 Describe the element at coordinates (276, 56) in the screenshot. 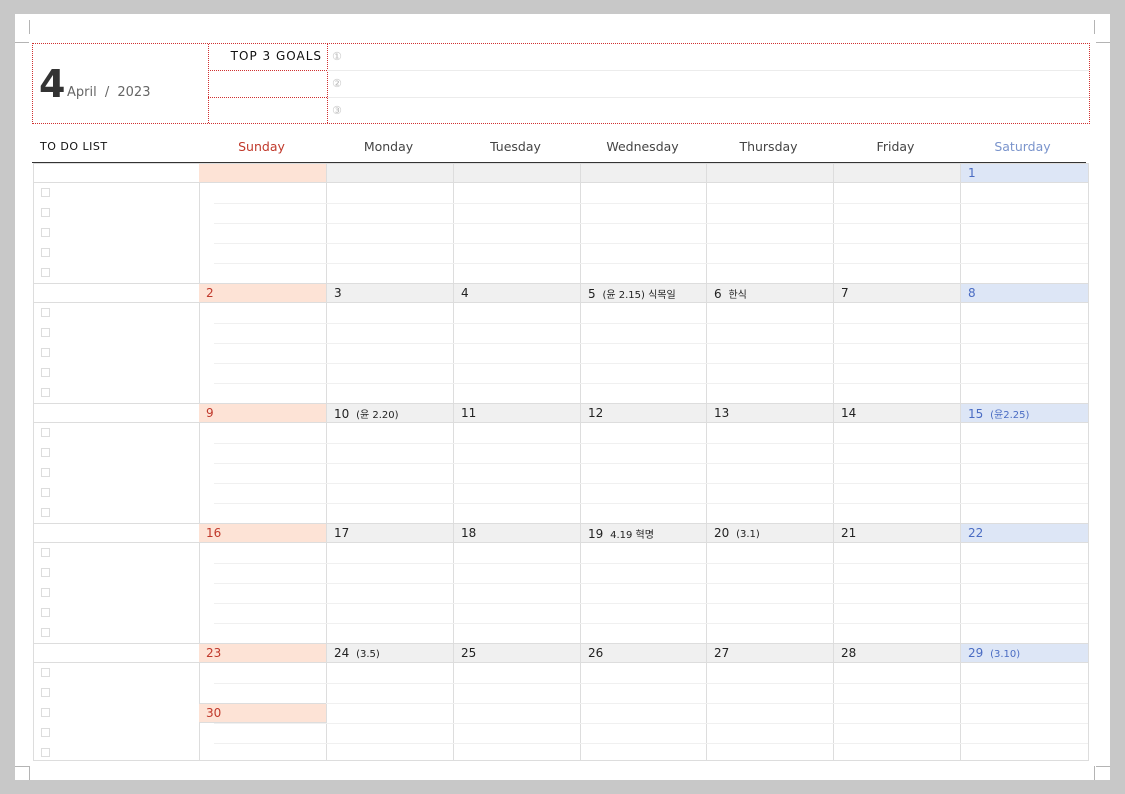

I see `goals-title: TOP 3 GOALS` at that location.